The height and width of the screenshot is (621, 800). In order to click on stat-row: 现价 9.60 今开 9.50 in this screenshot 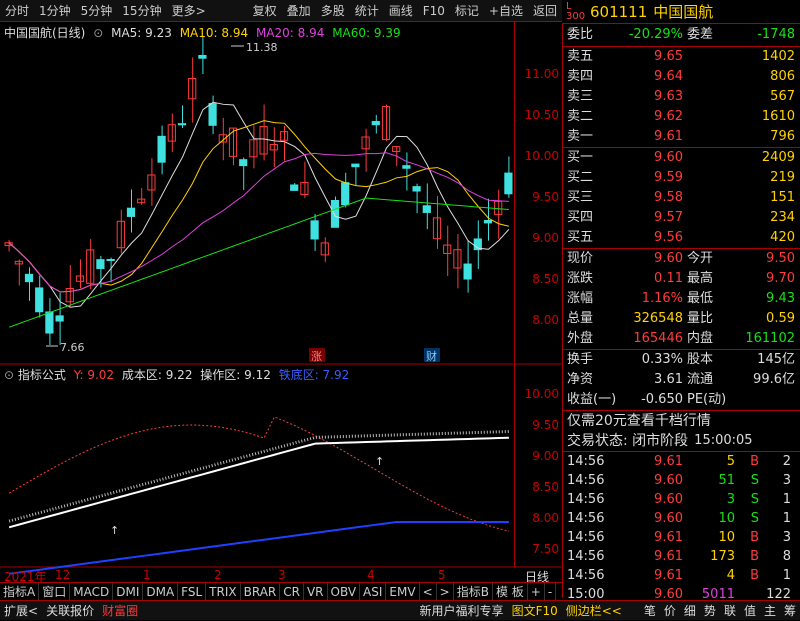, I will do `click(681, 259)`.